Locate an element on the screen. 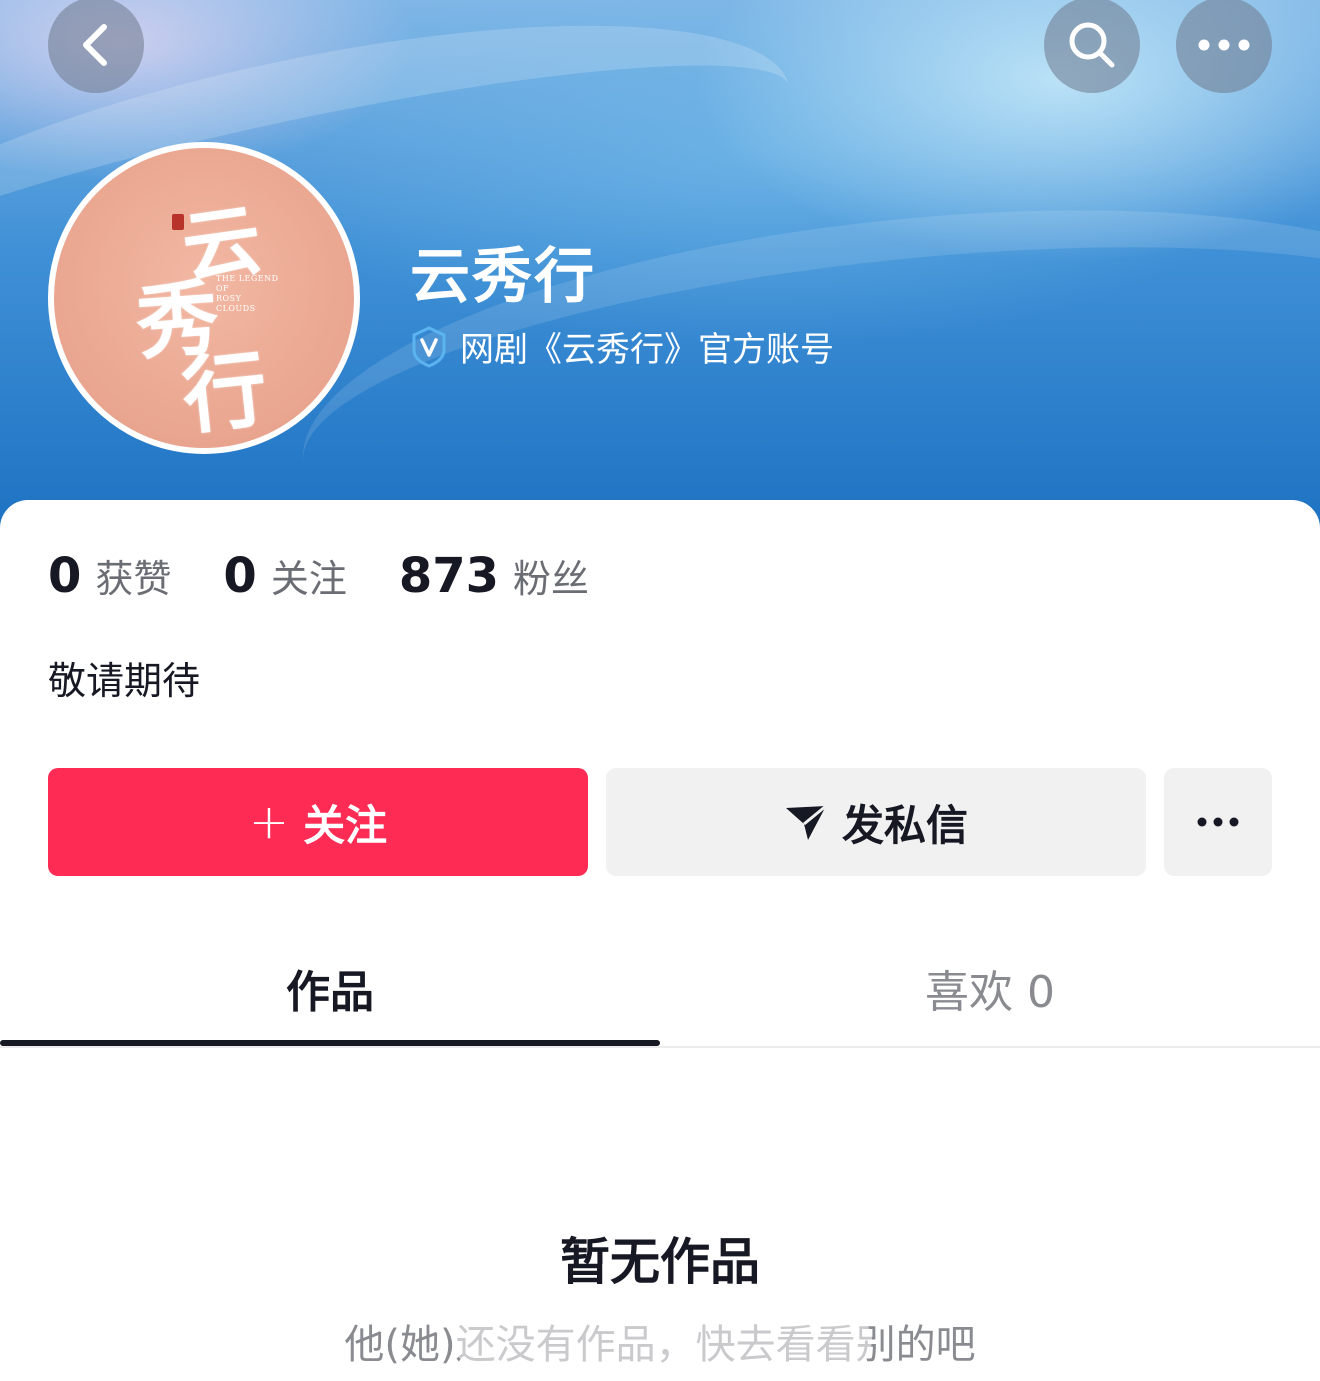 The width and height of the screenshot is (1320, 1381). avatar-calligraphy-char: 行 is located at coordinates (224, 392).